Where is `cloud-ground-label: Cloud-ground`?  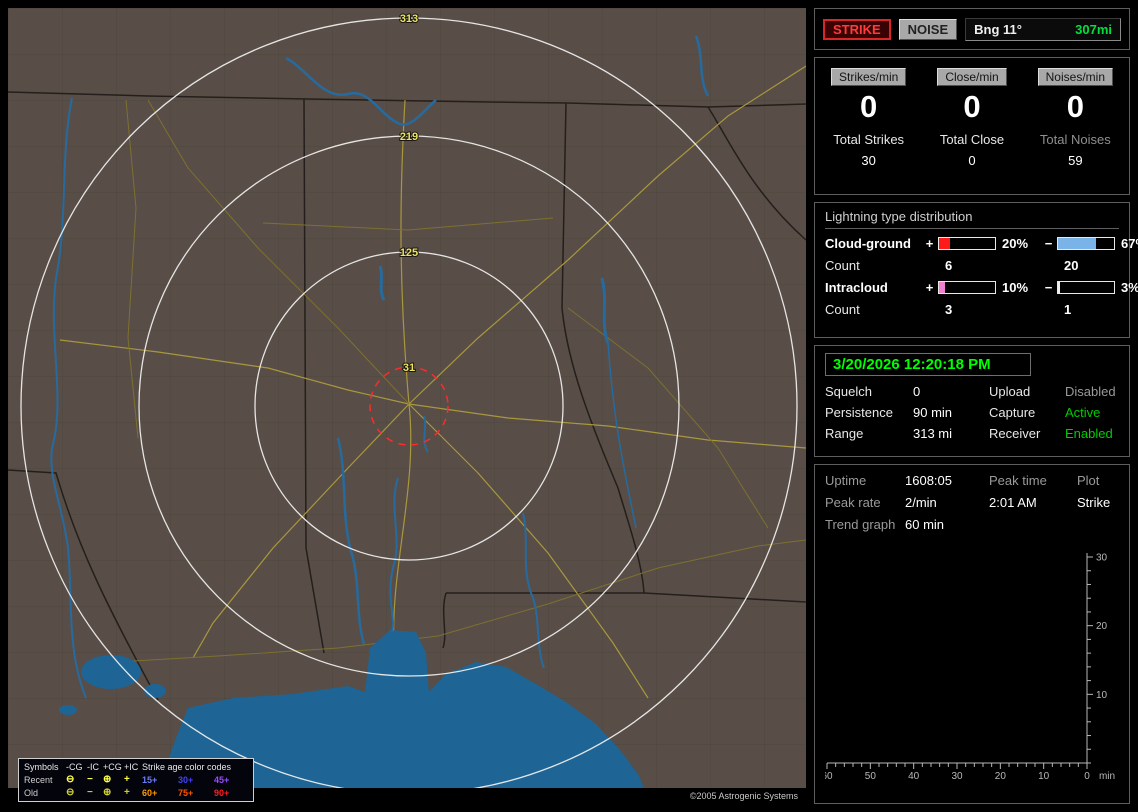
cloud-ground-label: Cloud-ground is located at coordinates (868, 243).